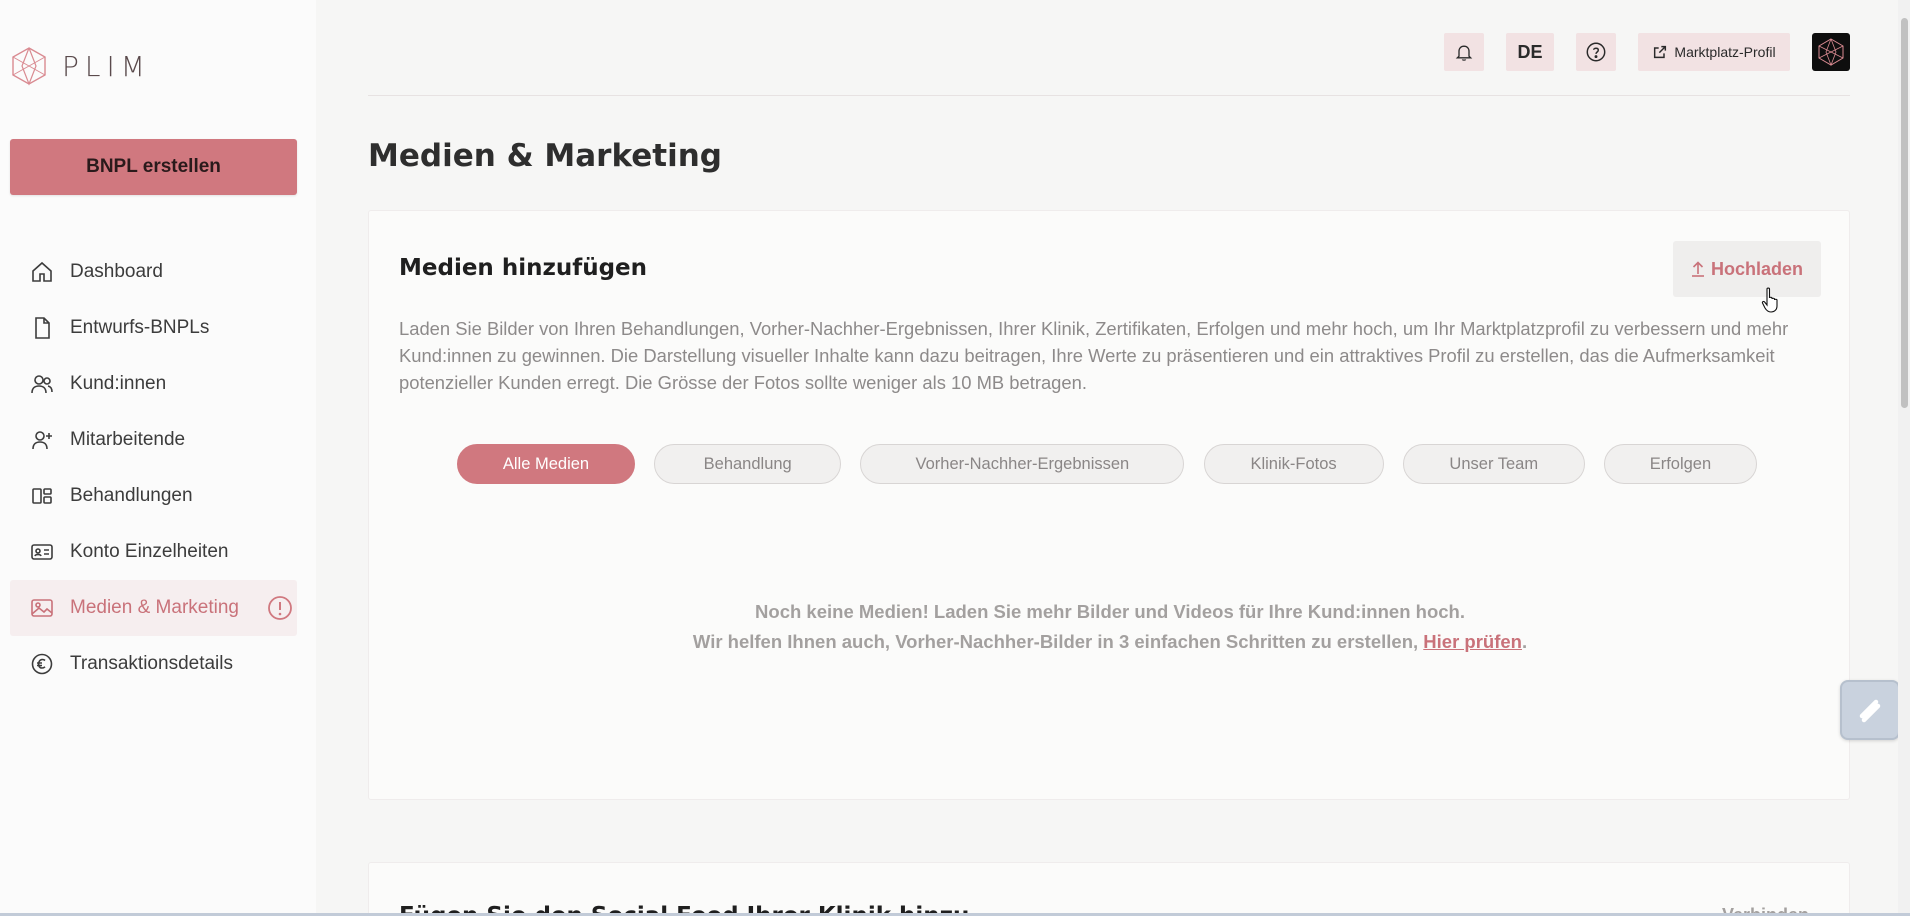  I want to click on sidebar-item-label: Behandlungen, so click(131, 495).